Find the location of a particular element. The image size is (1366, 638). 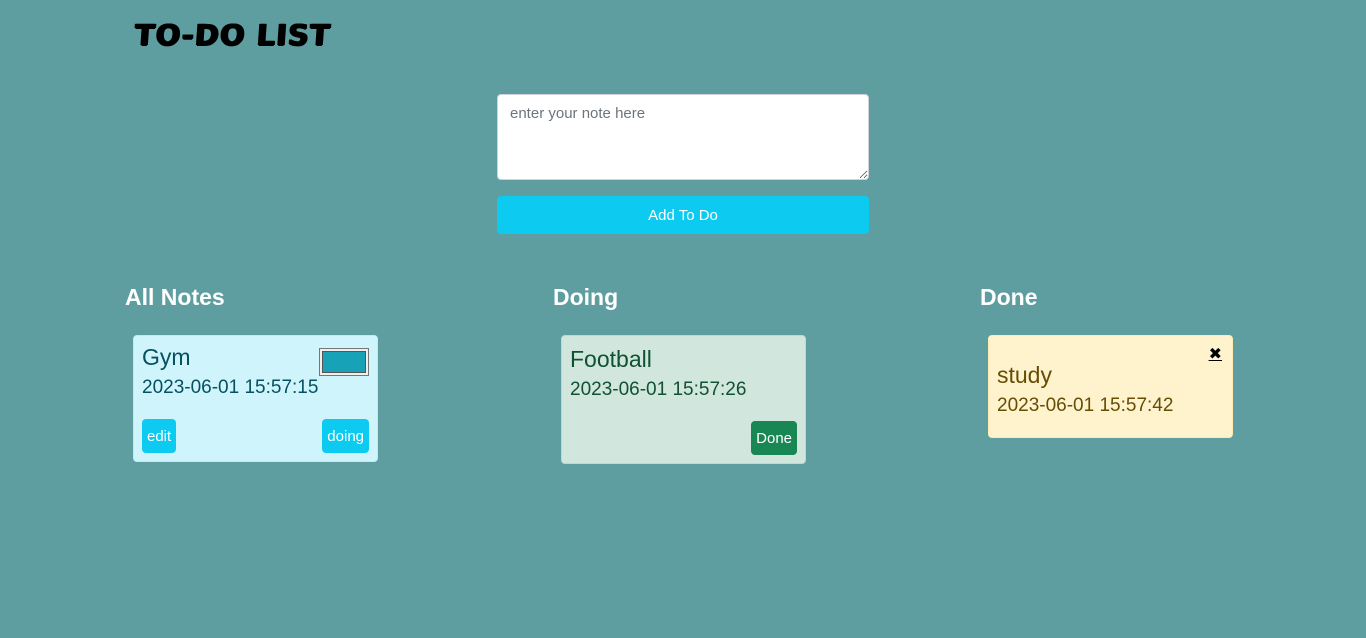

column-title-done: Done is located at coordinates (1009, 297).